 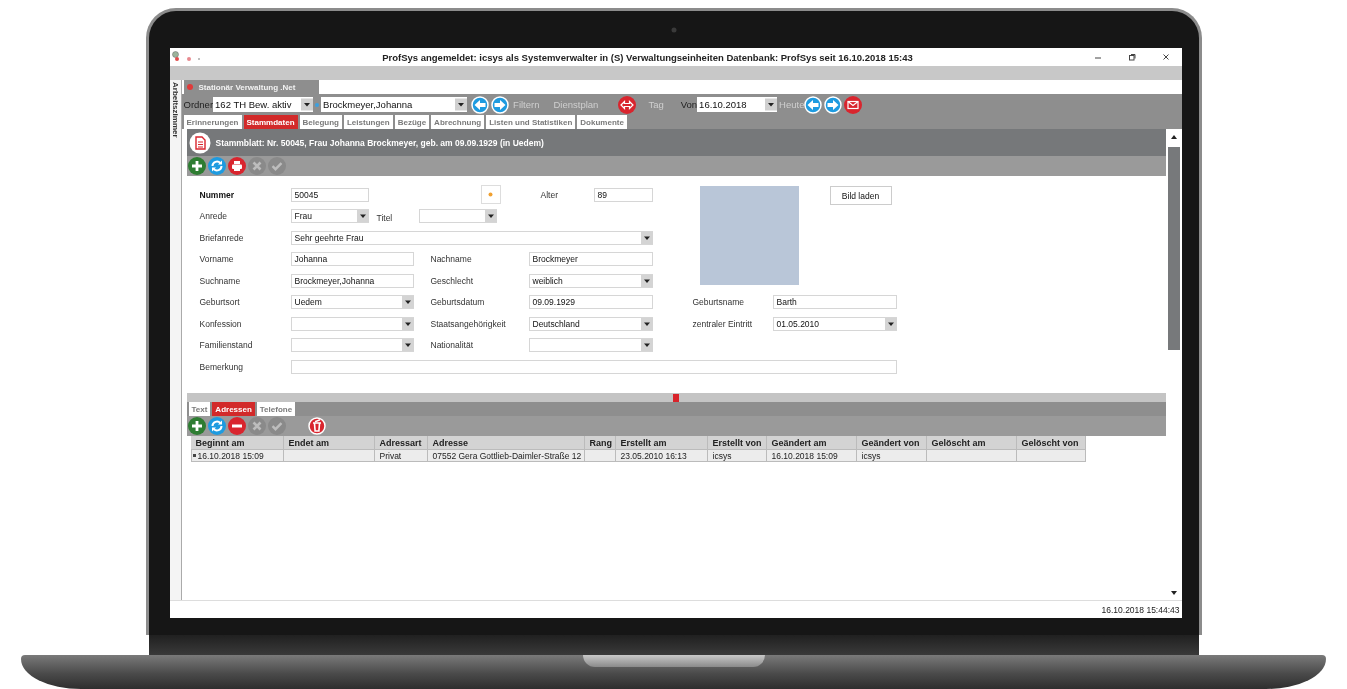 I want to click on date-dropdown: 16.10.2018, so click(x=737, y=104).